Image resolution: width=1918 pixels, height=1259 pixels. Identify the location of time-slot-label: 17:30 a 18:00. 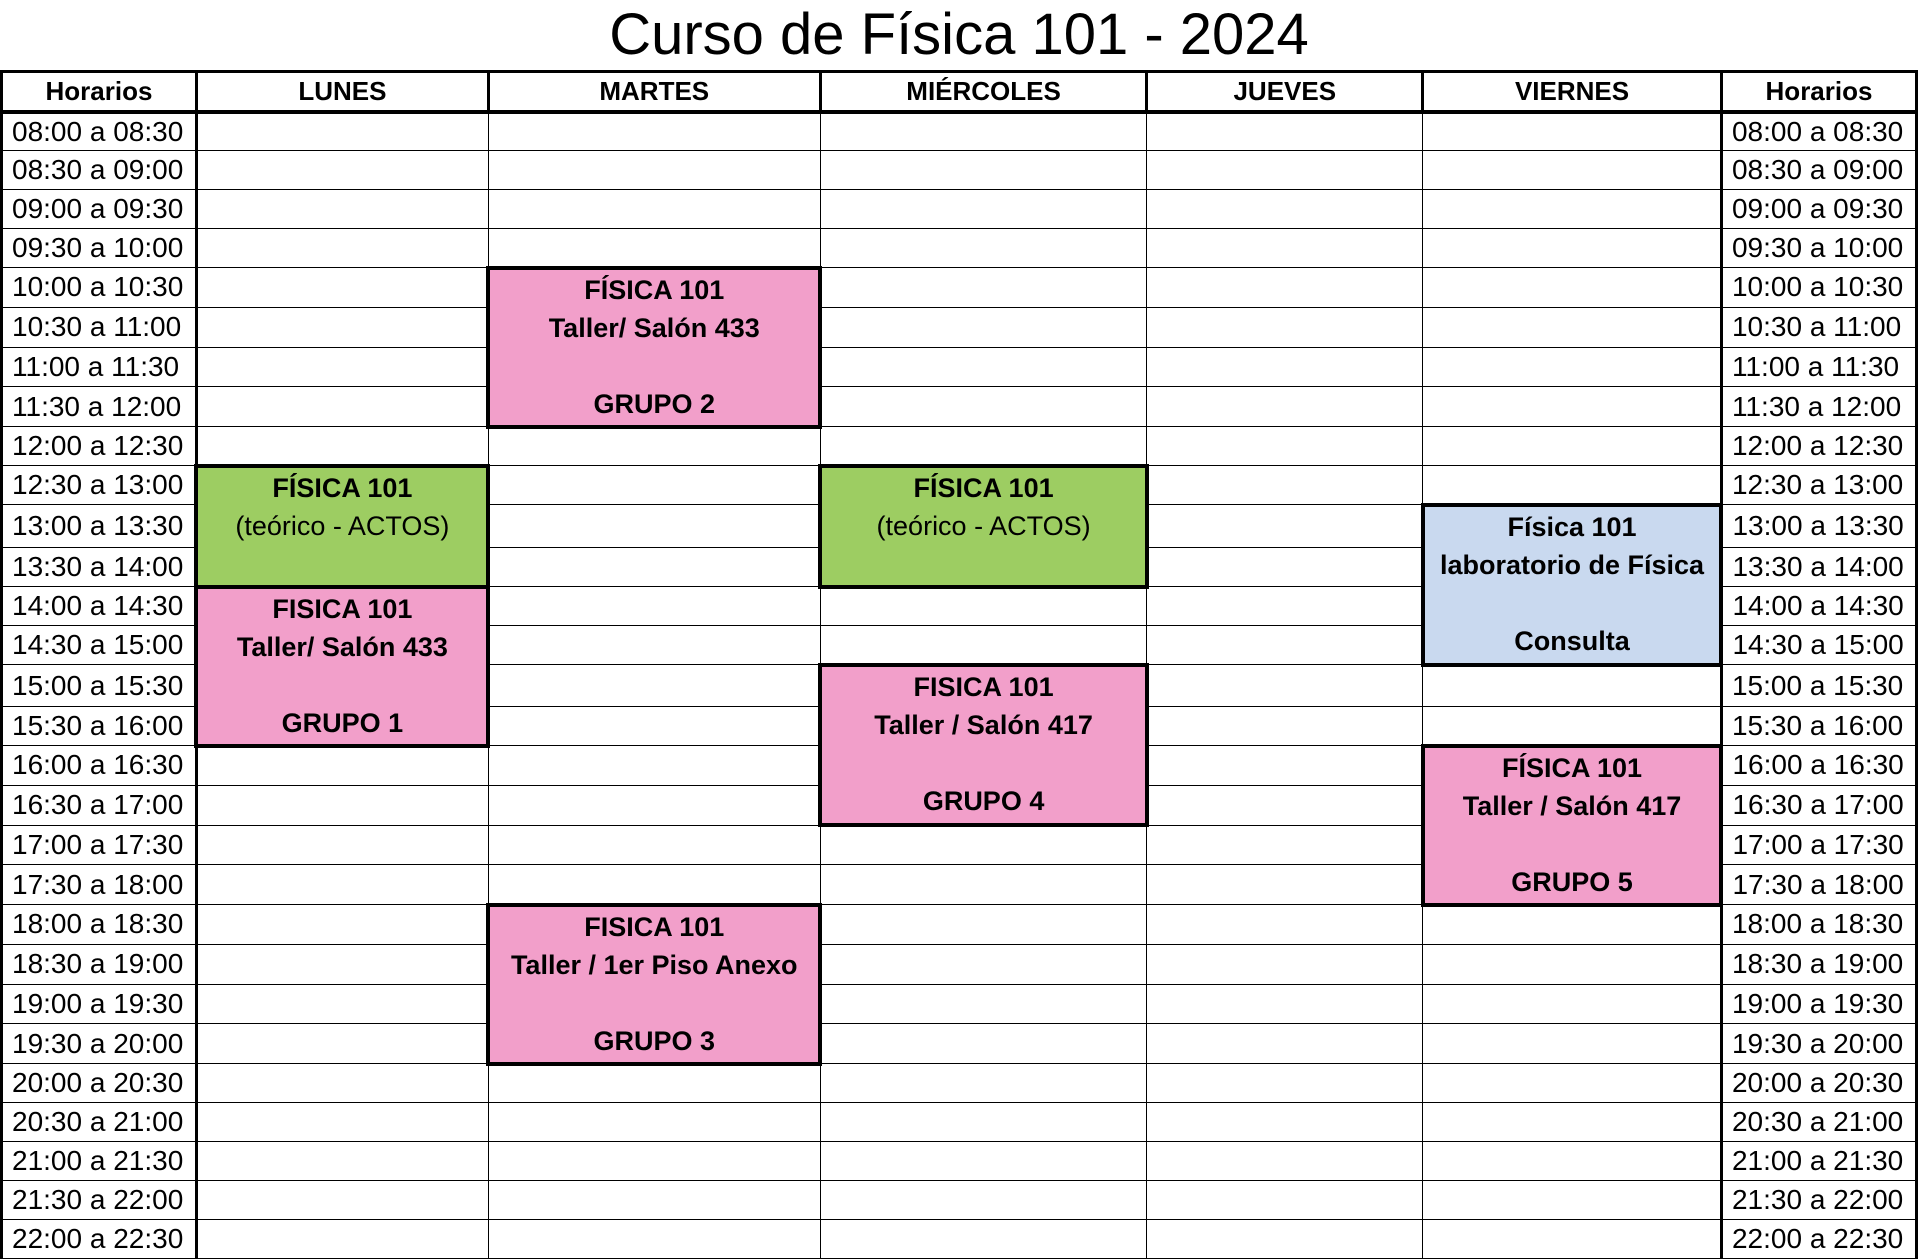
(1818, 884).